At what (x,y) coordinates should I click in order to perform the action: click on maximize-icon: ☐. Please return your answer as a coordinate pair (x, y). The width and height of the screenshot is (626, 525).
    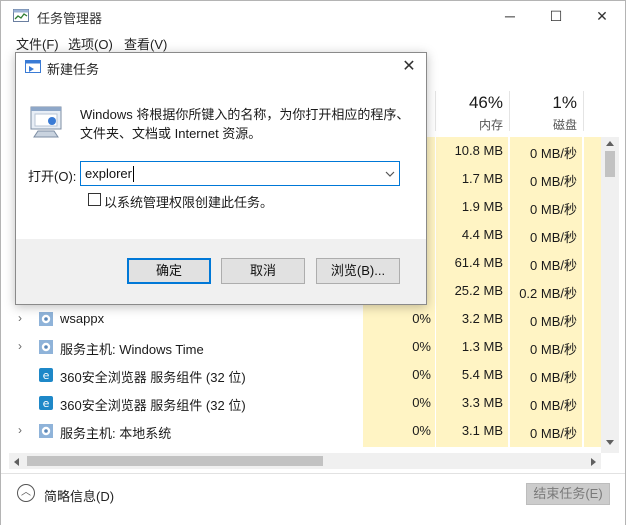
    Looking at the image, I should click on (556, 15).